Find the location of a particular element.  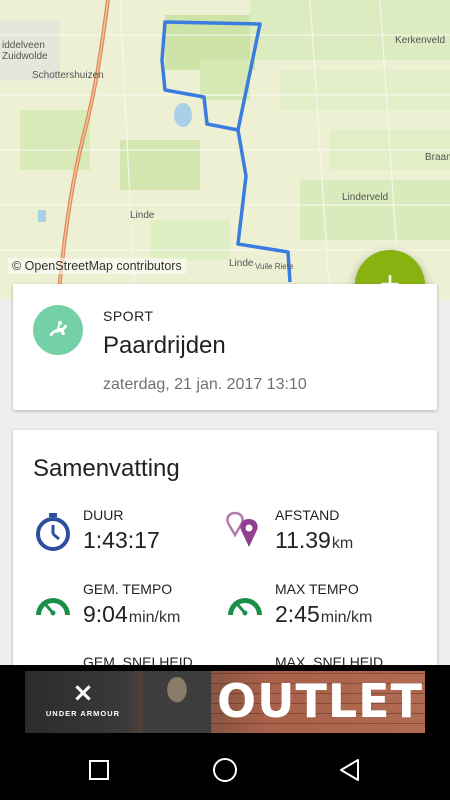

metric-avg-pace: GEM. TEMPO 9:04min/km is located at coordinates (133, 609).